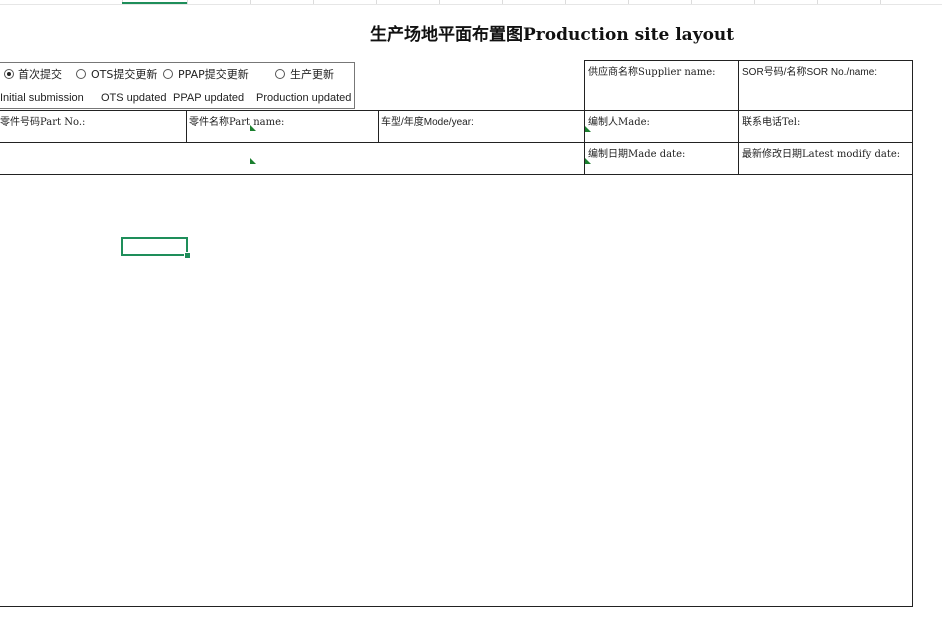 Image resolution: width=942 pixels, height=628 pixels. I want to click on page-title: 生产场地平面布置图Production site layout, so click(552, 35).